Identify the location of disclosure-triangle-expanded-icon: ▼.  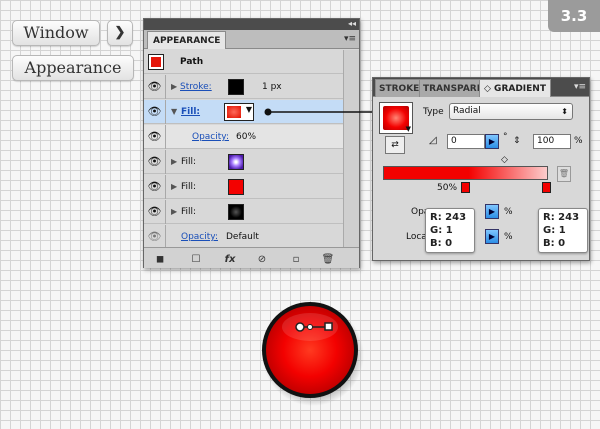
(174, 112).